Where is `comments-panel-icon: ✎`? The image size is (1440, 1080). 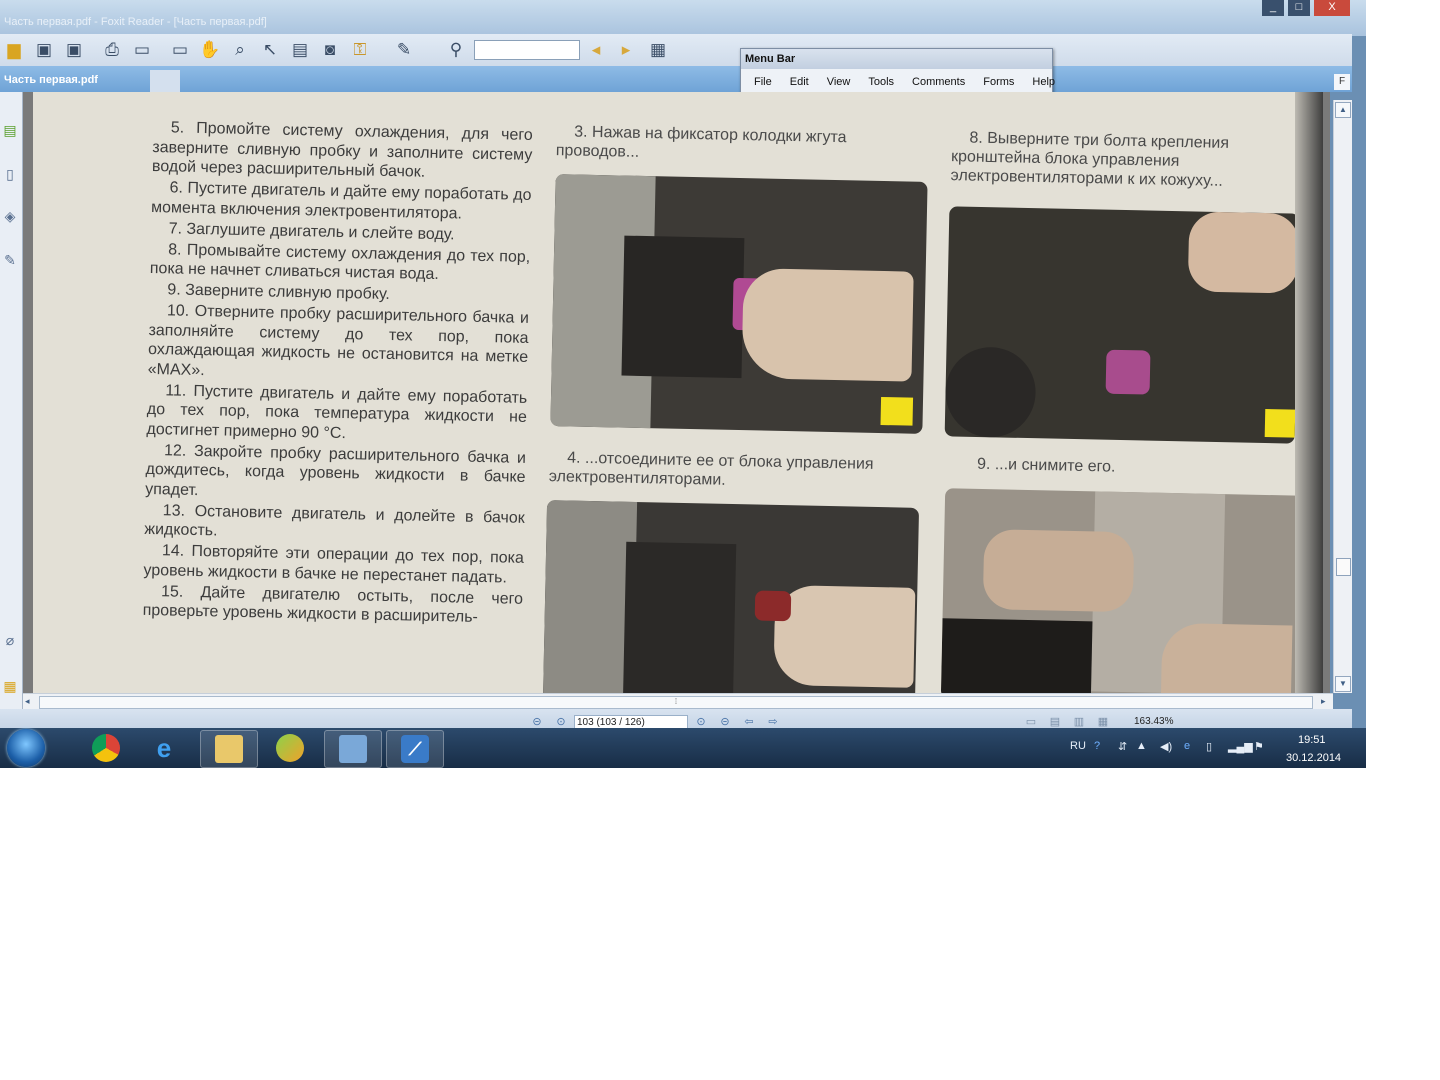
comments-panel-icon: ✎ is located at coordinates (10, 260).